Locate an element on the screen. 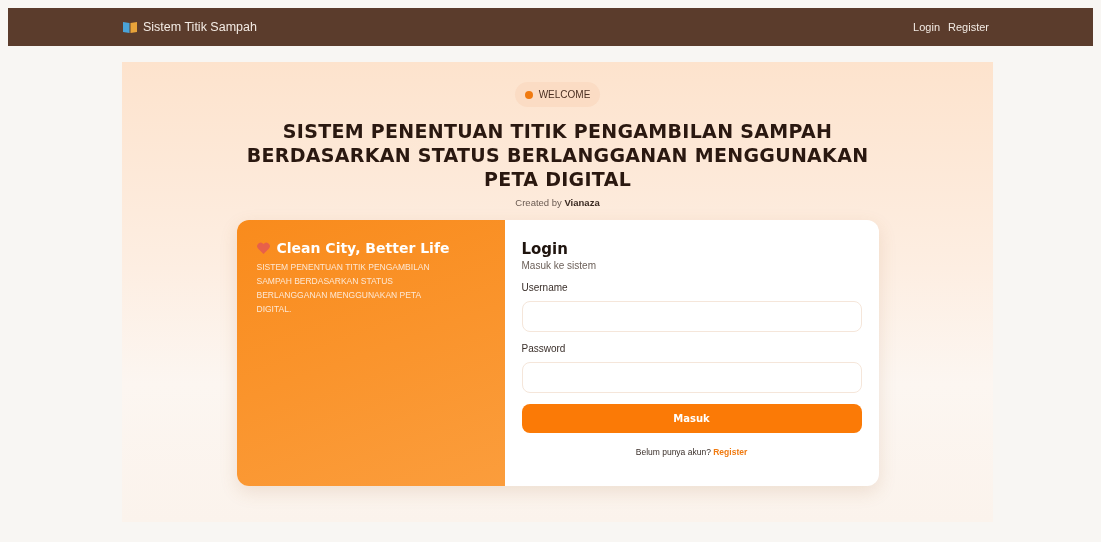 The height and width of the screenshot is (542, 1101). badge-label: WELCOME is located at coordinates (564, 94).